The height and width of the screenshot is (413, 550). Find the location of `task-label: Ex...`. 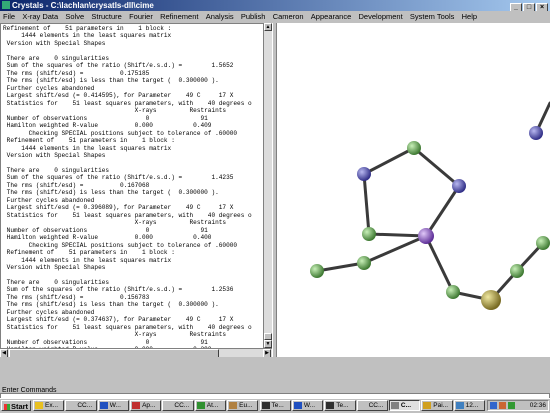

task-label: Ex... is located at coordinates (52, 405).